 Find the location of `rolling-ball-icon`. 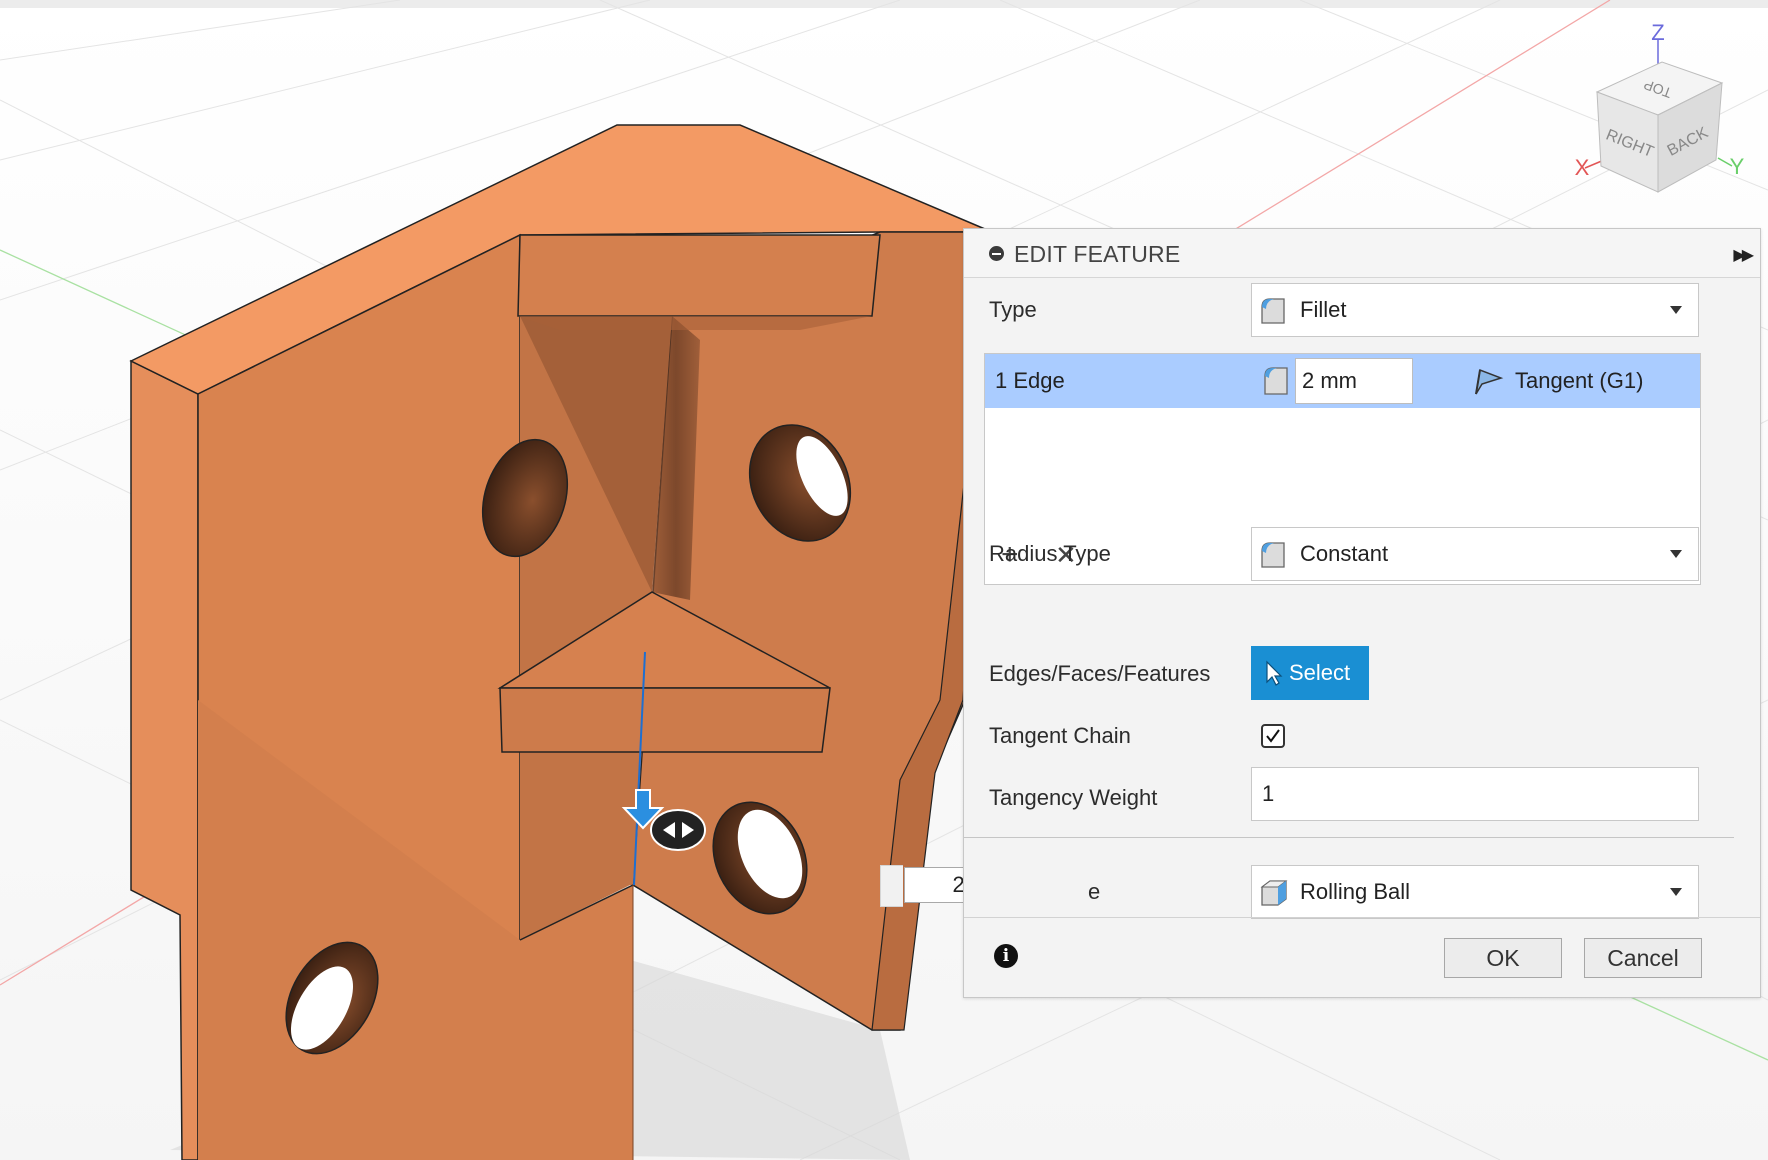

rolling-ball-icon is located at coordinates (1274, 893).